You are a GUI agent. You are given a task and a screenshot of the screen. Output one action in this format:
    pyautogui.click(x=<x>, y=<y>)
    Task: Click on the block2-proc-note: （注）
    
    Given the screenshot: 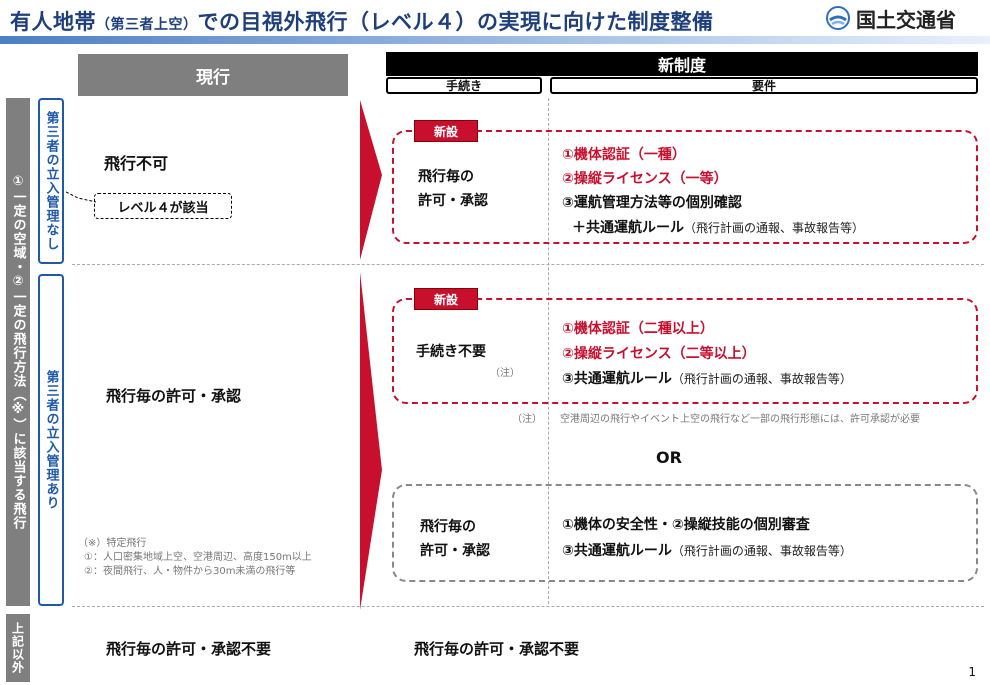 What is the action you would take?
    pyautogui.click(x=505, y=373)
    